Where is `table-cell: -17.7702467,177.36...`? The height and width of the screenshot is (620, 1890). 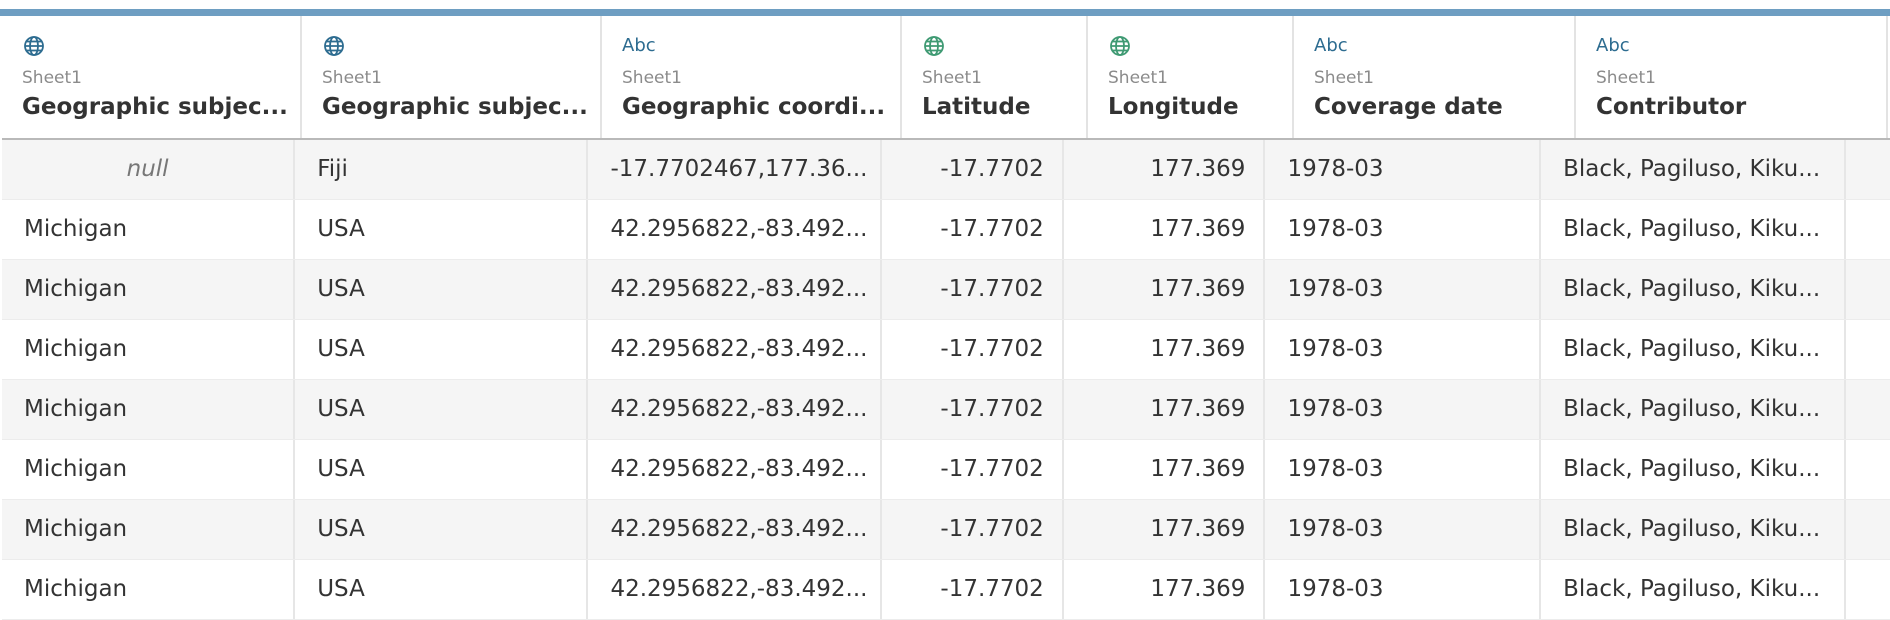 table-cell: -17.7702467,177.36... is located at coordinates (735, 169).